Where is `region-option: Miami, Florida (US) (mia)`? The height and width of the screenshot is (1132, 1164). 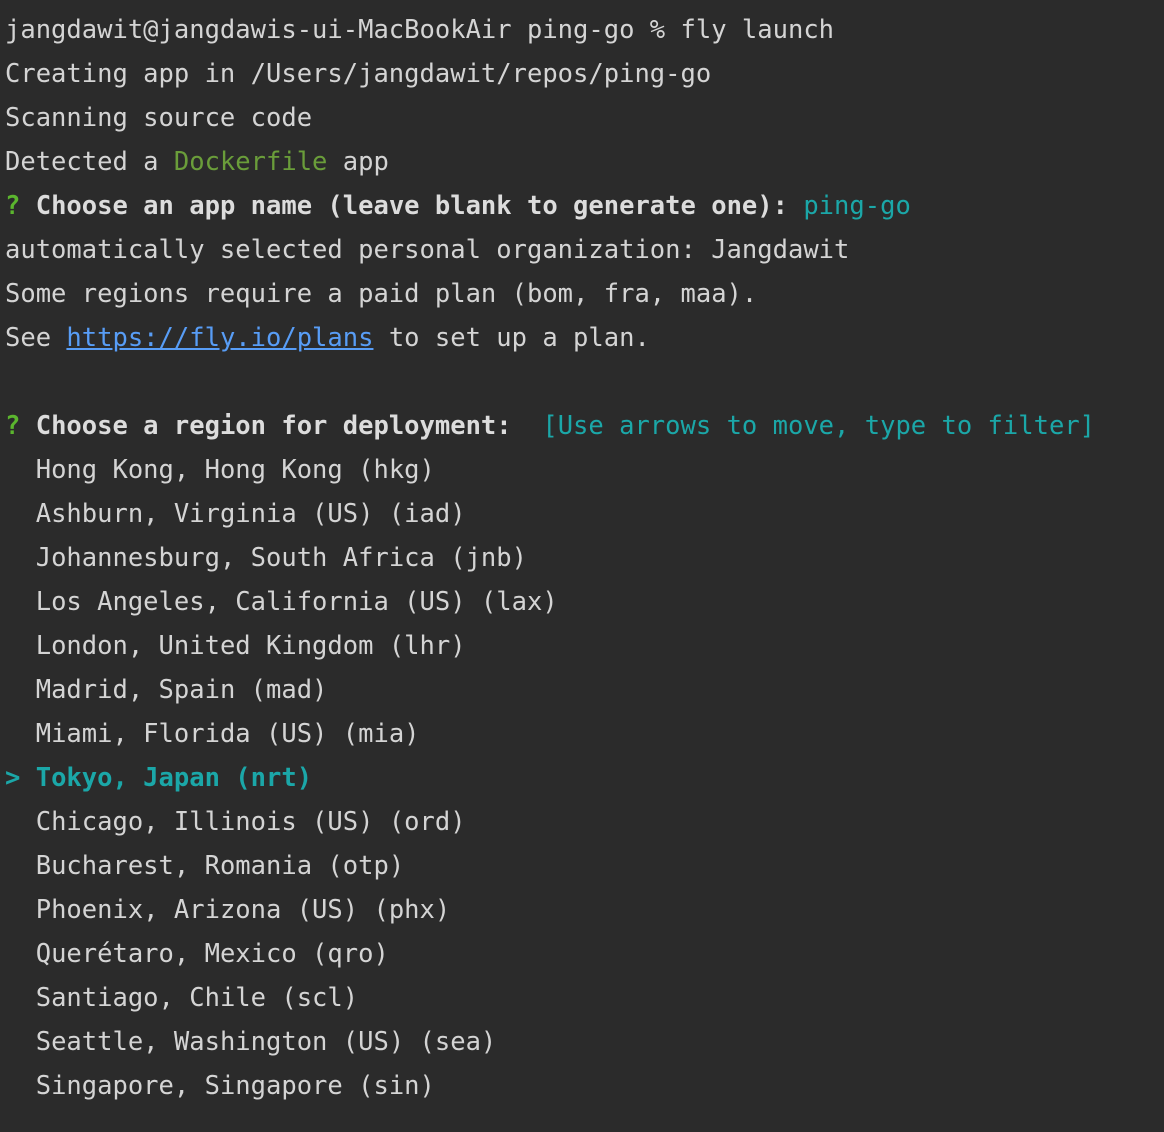
region-option: Miami, Florida (US) (mia) is located at coordinates (584, 734).